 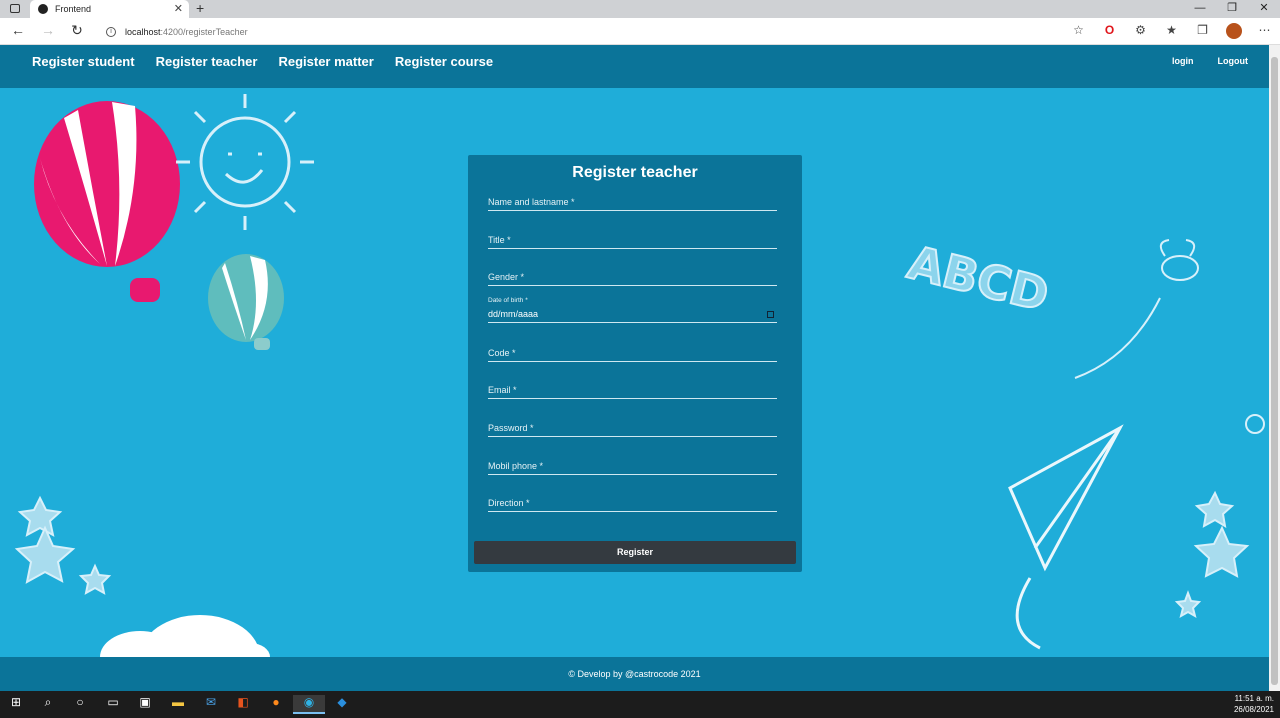 I want to click on title-label: Title *, so click(x=499, y=240).